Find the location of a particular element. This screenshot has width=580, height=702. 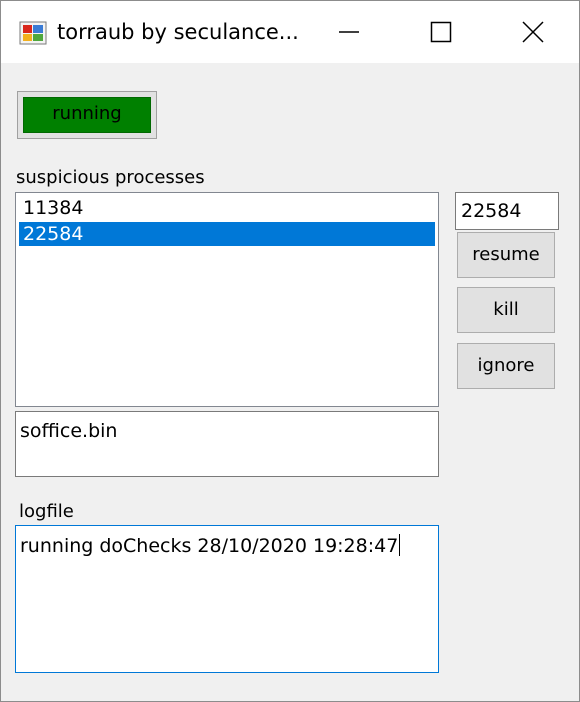

kill-button: kill is located at coordinates (506, 310).